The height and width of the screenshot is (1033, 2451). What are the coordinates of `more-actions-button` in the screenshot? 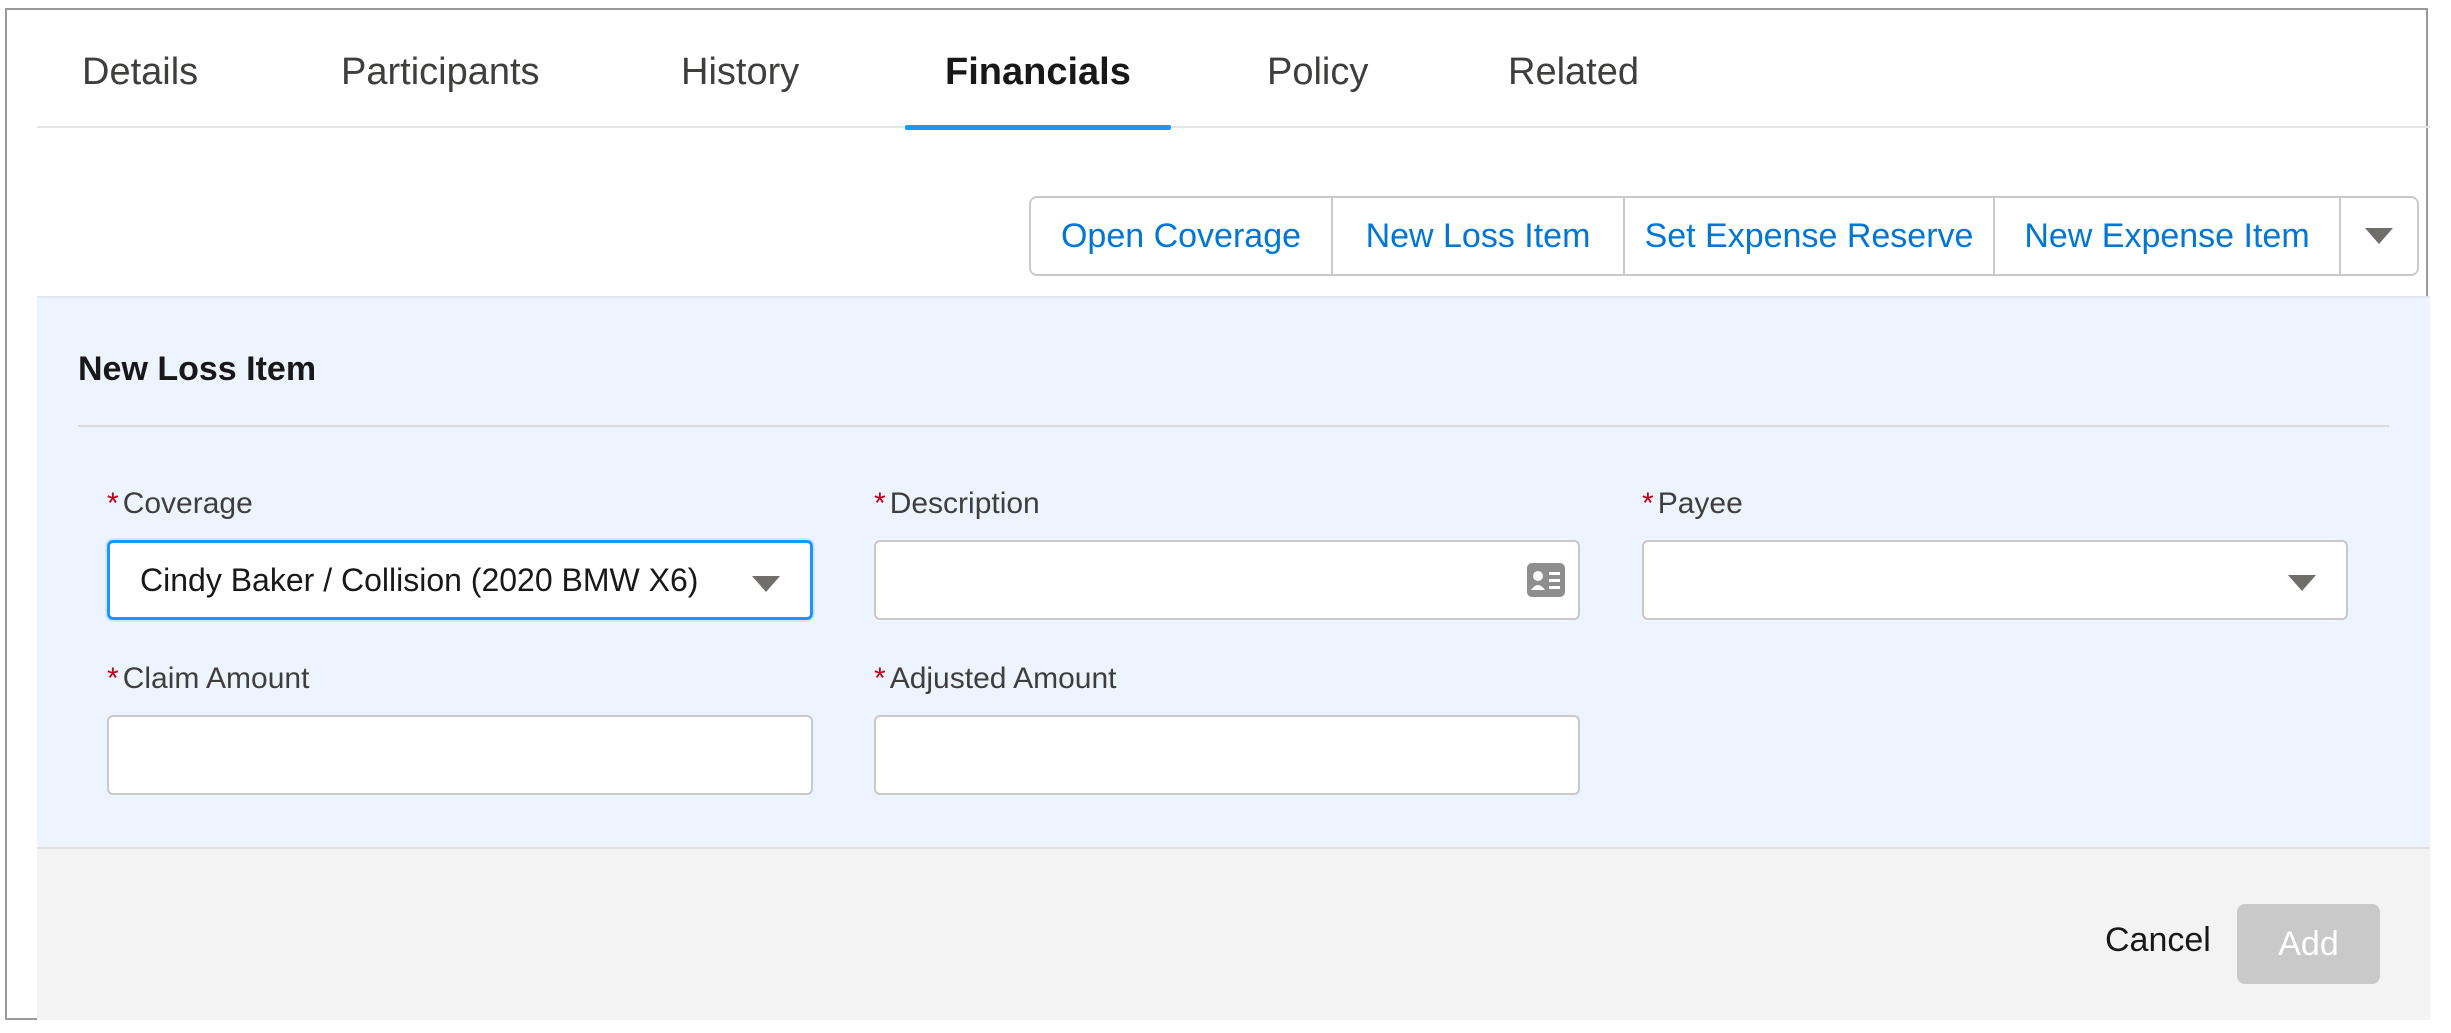 It's located at (2379, 236).